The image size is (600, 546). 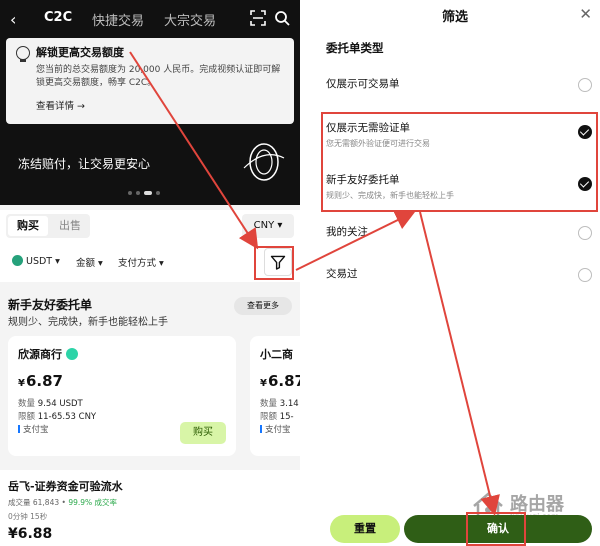 I want to click on option-newbie-friendly: 新手友好委托单 规则少、完成快，新手也能轻松上手, so click(x=459, y=186).